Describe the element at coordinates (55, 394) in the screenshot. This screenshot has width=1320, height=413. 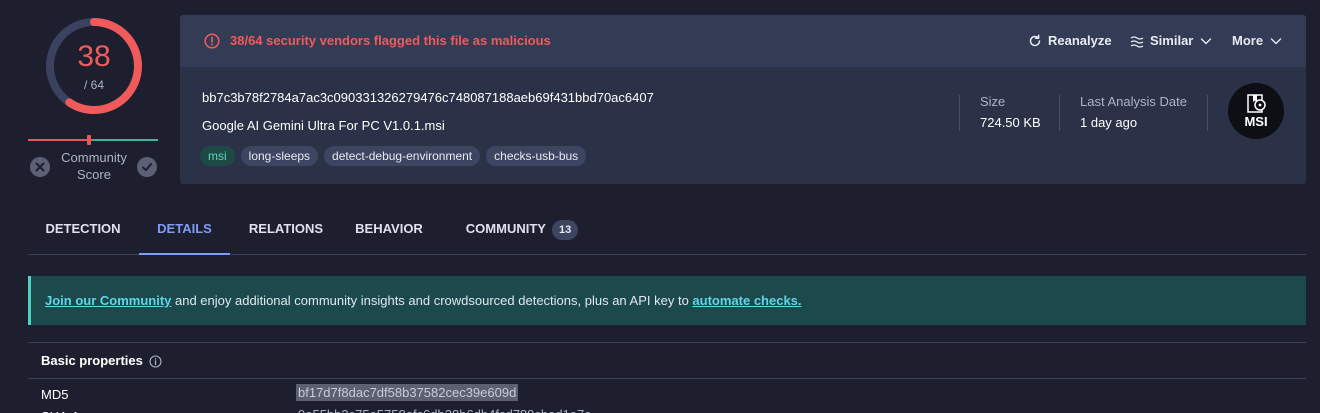
I see `property-key: MD5` at that location.